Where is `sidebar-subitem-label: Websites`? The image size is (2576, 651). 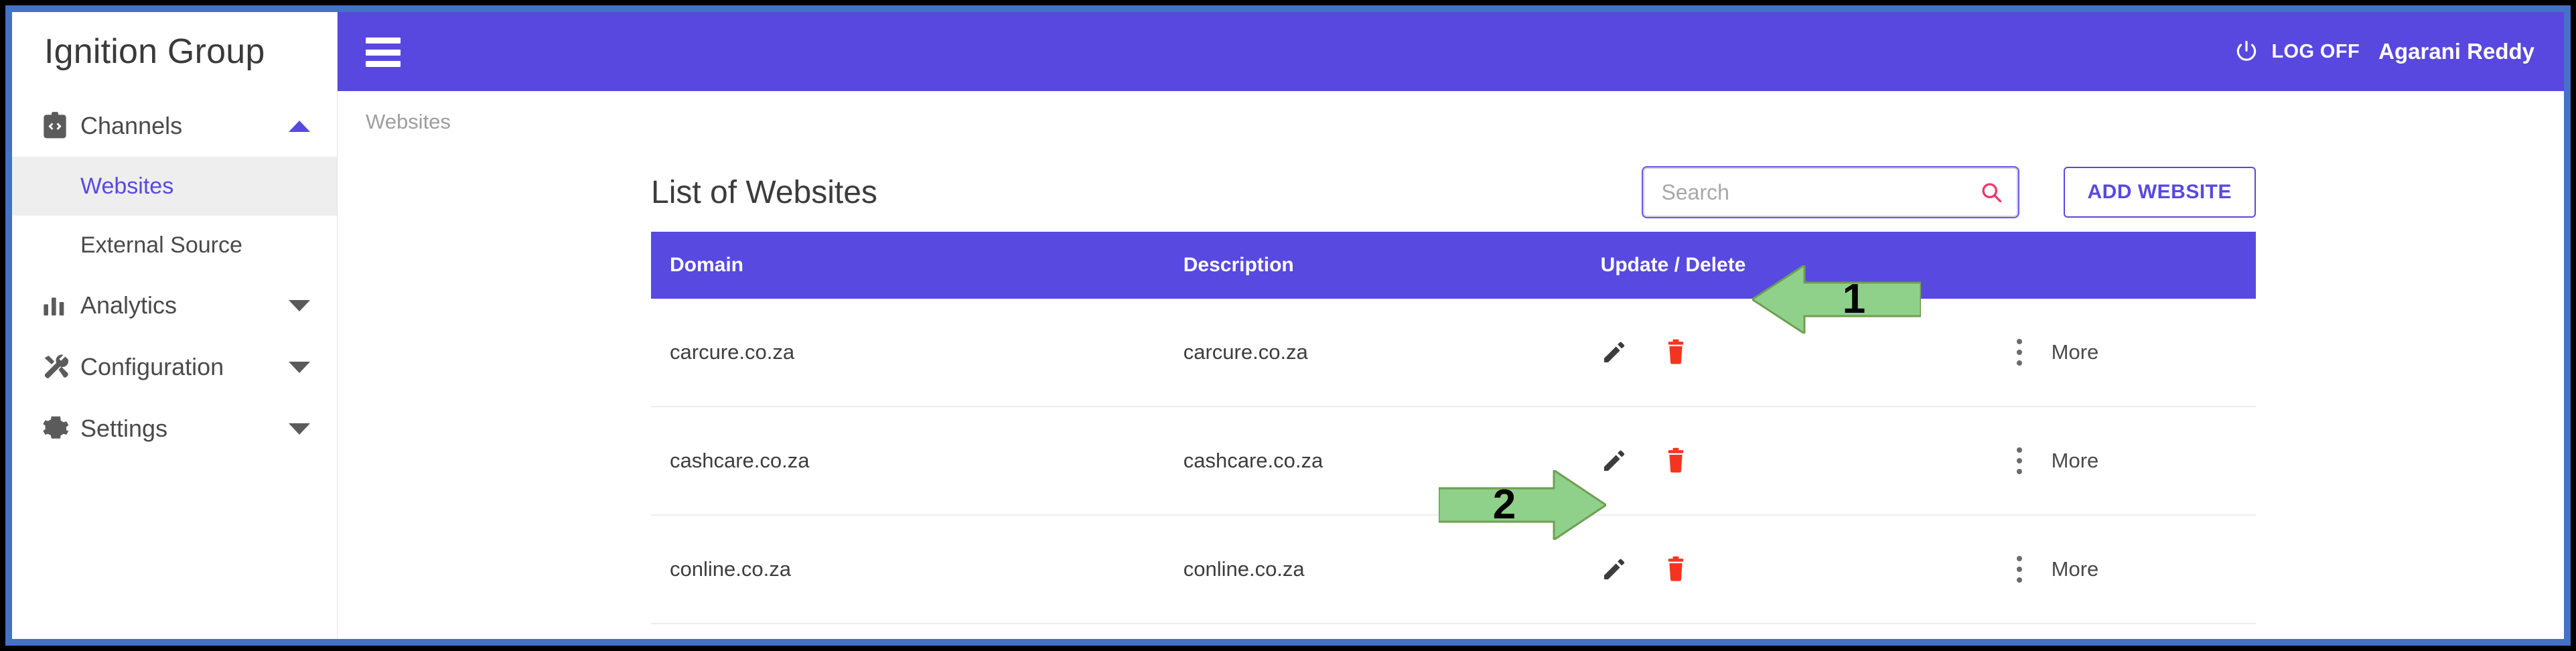 sidebar-subitem-label: Websites is located at coordinates (127, 186).